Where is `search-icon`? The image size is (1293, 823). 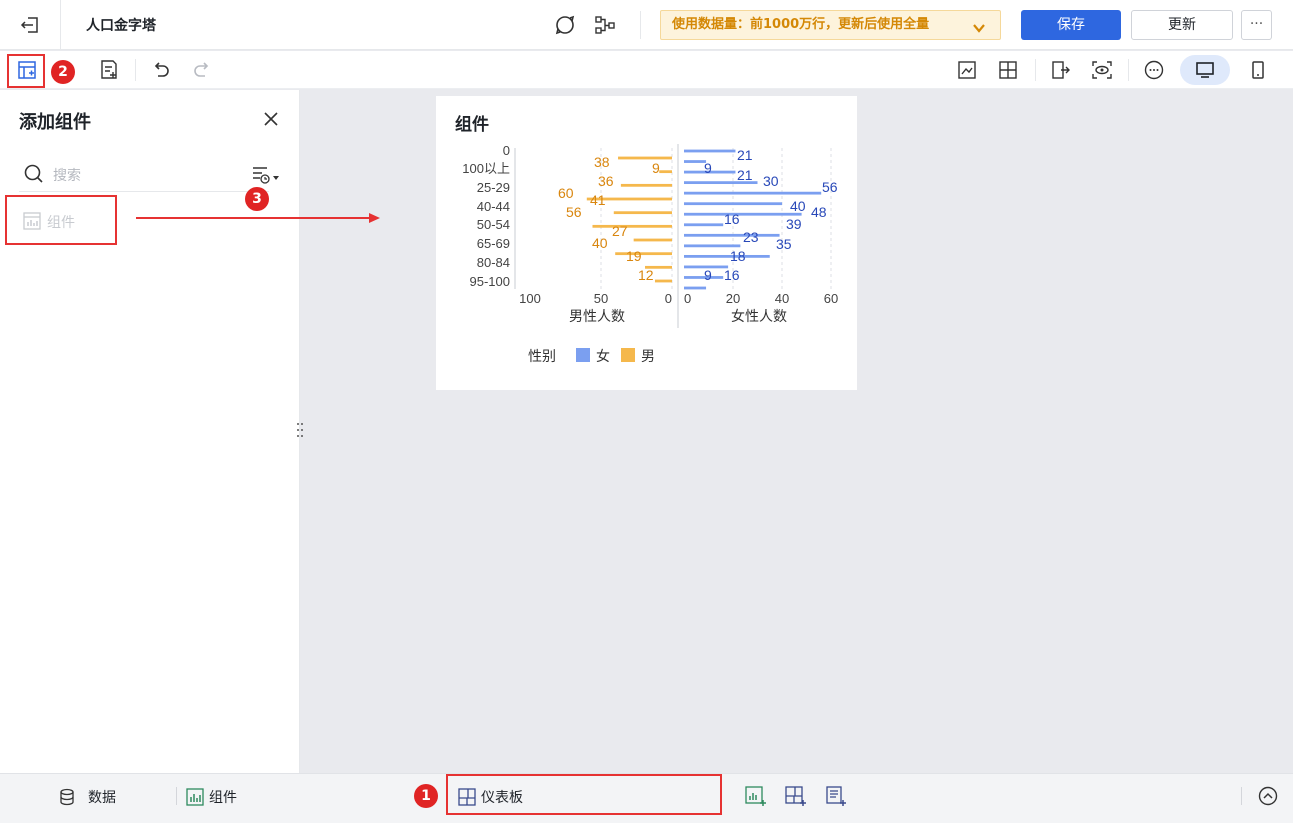
search-icon is located at coordinates (34, 176).